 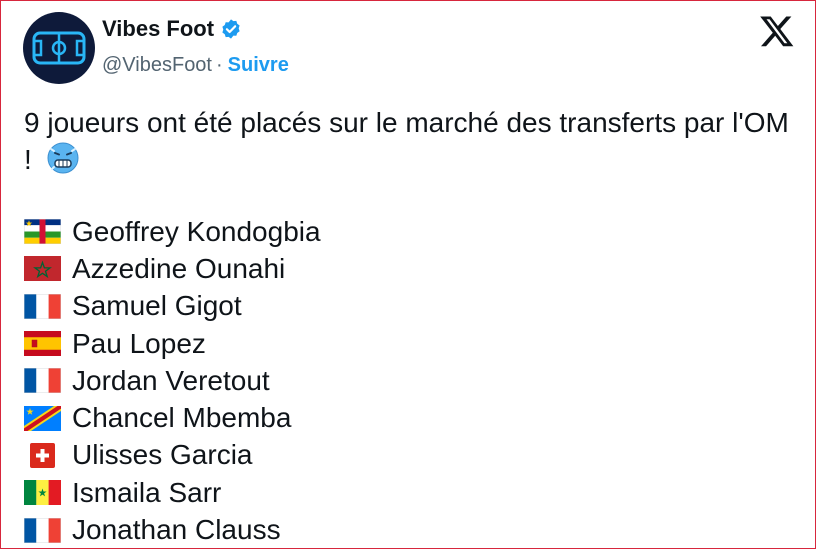 I want to click on handle: @VibesFoot, so click(x=157, y=65).